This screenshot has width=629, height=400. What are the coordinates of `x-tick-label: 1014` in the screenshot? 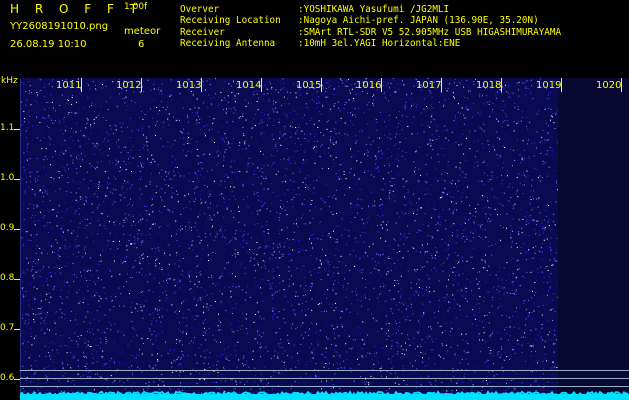 It's located at (249, 85).